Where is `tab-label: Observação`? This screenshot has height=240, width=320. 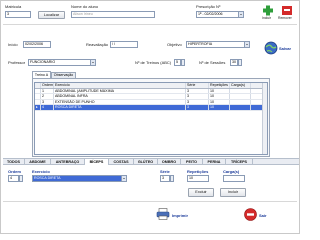
tab-label: Observação is located at coordinates (63, 75).